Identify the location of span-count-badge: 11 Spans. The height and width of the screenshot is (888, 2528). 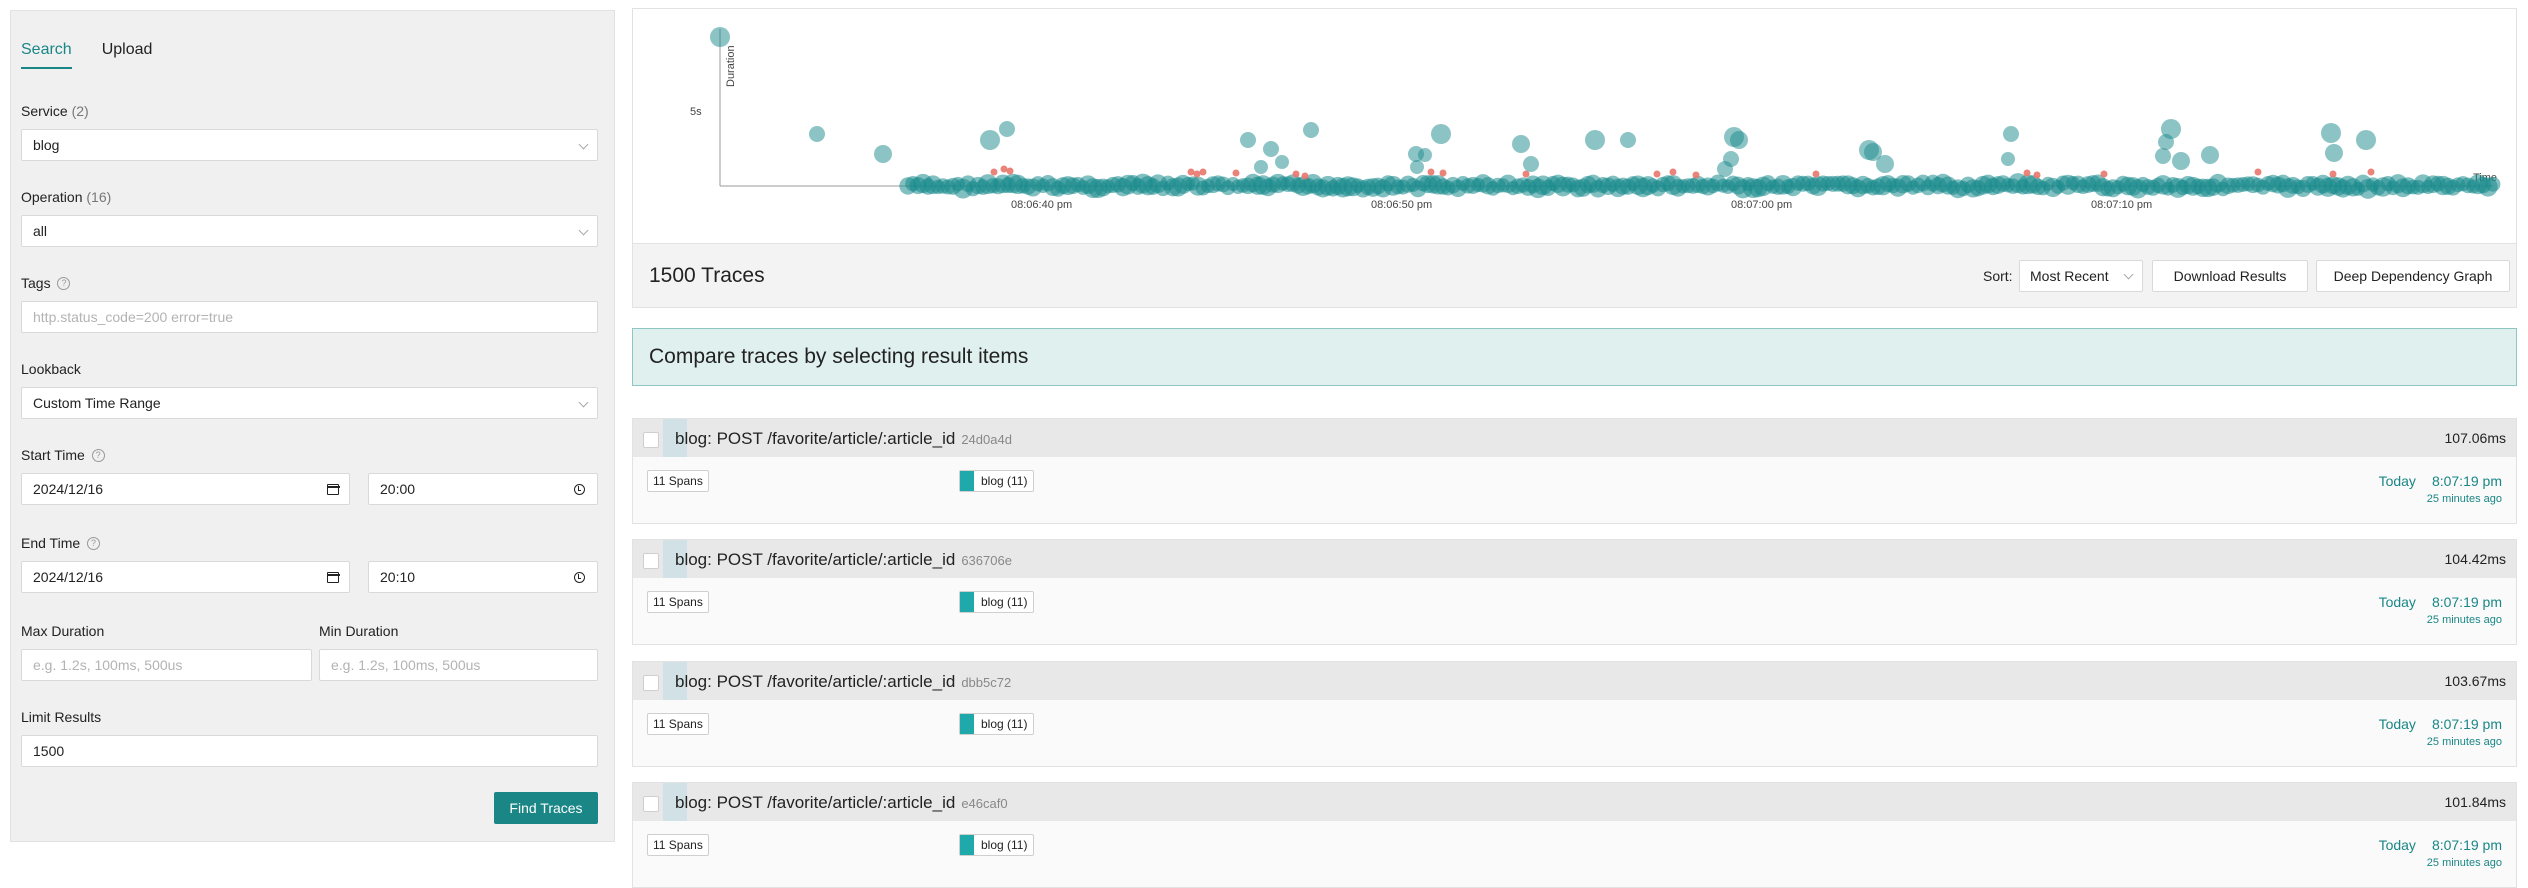
(678, 724).